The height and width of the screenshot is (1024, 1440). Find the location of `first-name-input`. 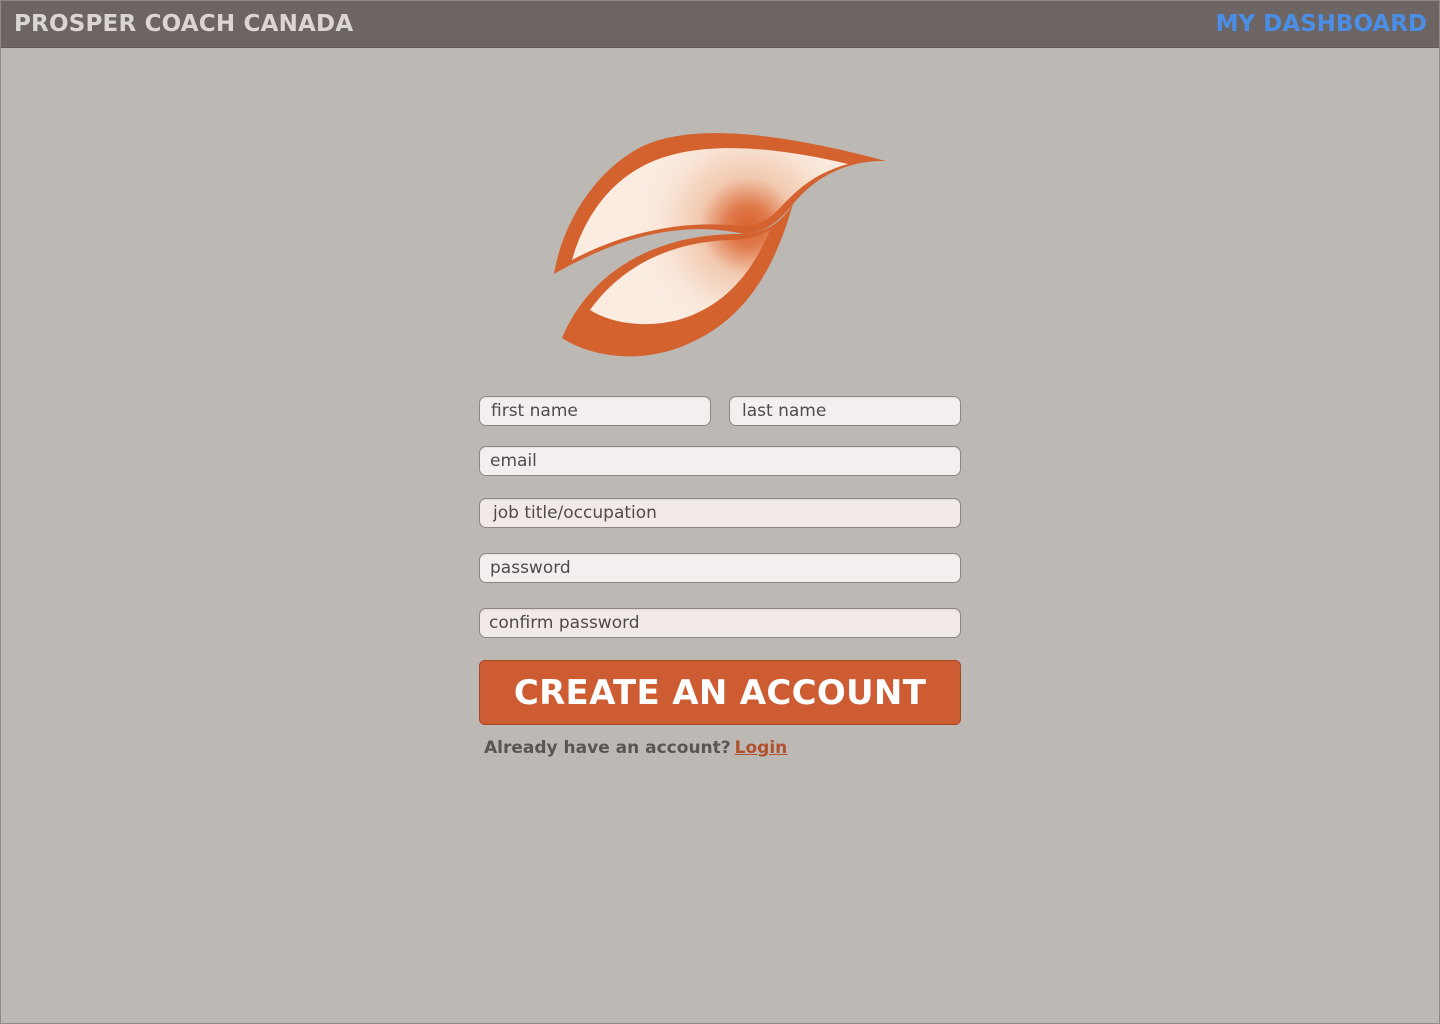

first-name-input is located at coordinates (595, 411).